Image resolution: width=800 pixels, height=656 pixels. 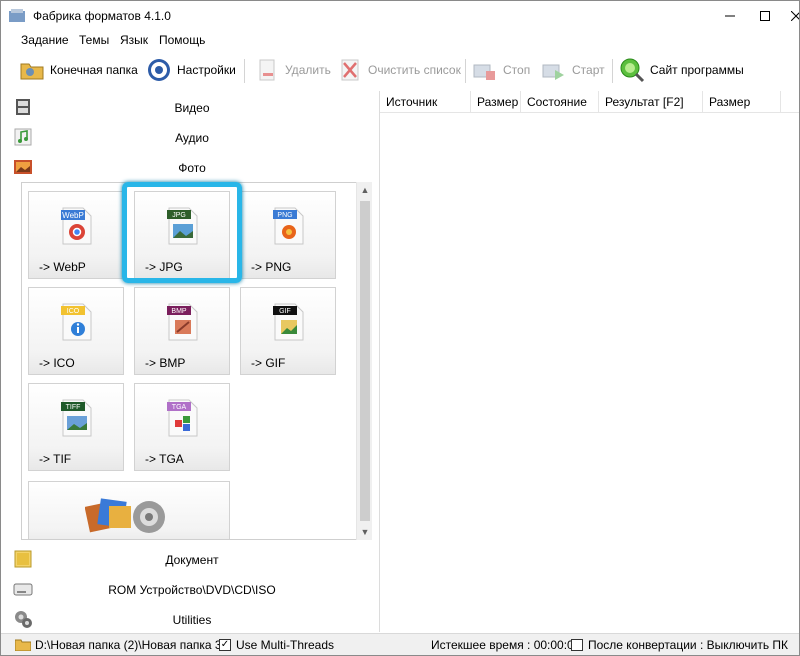 What do you see at coordinates (17, 15) in the screenshot?
I see `app-logo-icon` at bounding box center [17, 15].